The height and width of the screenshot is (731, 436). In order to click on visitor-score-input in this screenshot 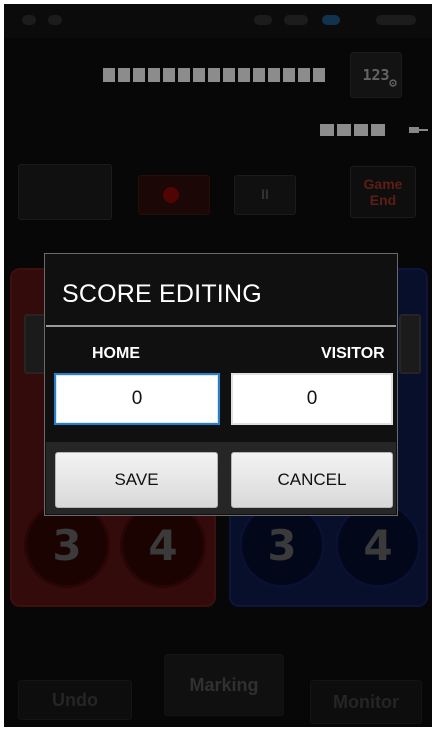, I will do `click(312, 399)`.